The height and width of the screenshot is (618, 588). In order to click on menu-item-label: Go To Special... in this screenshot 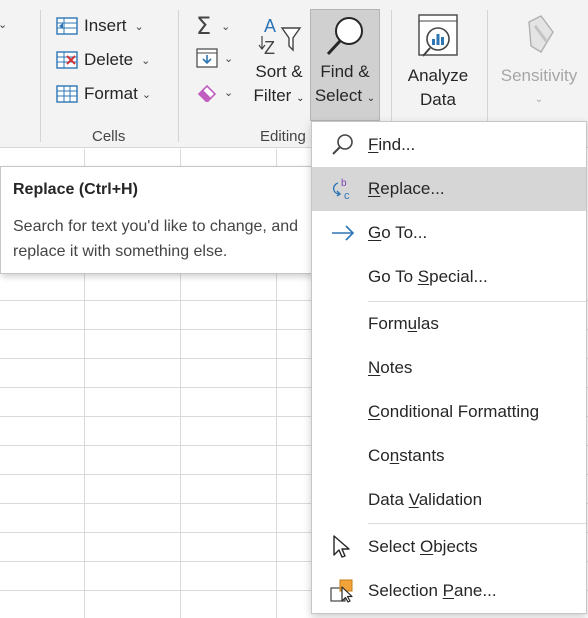, I will do `click(428, 276)`.